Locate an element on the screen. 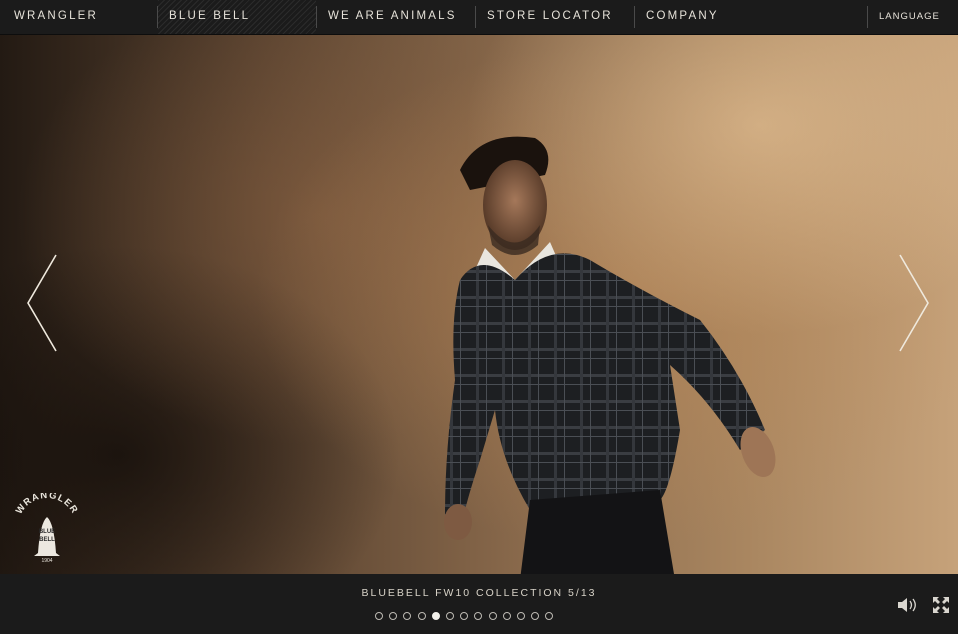 The image size is (958, 634). slideshow-controls: BLUEBELL FW10 COLLECTION 5/13 is located at coordinates (479, 604).